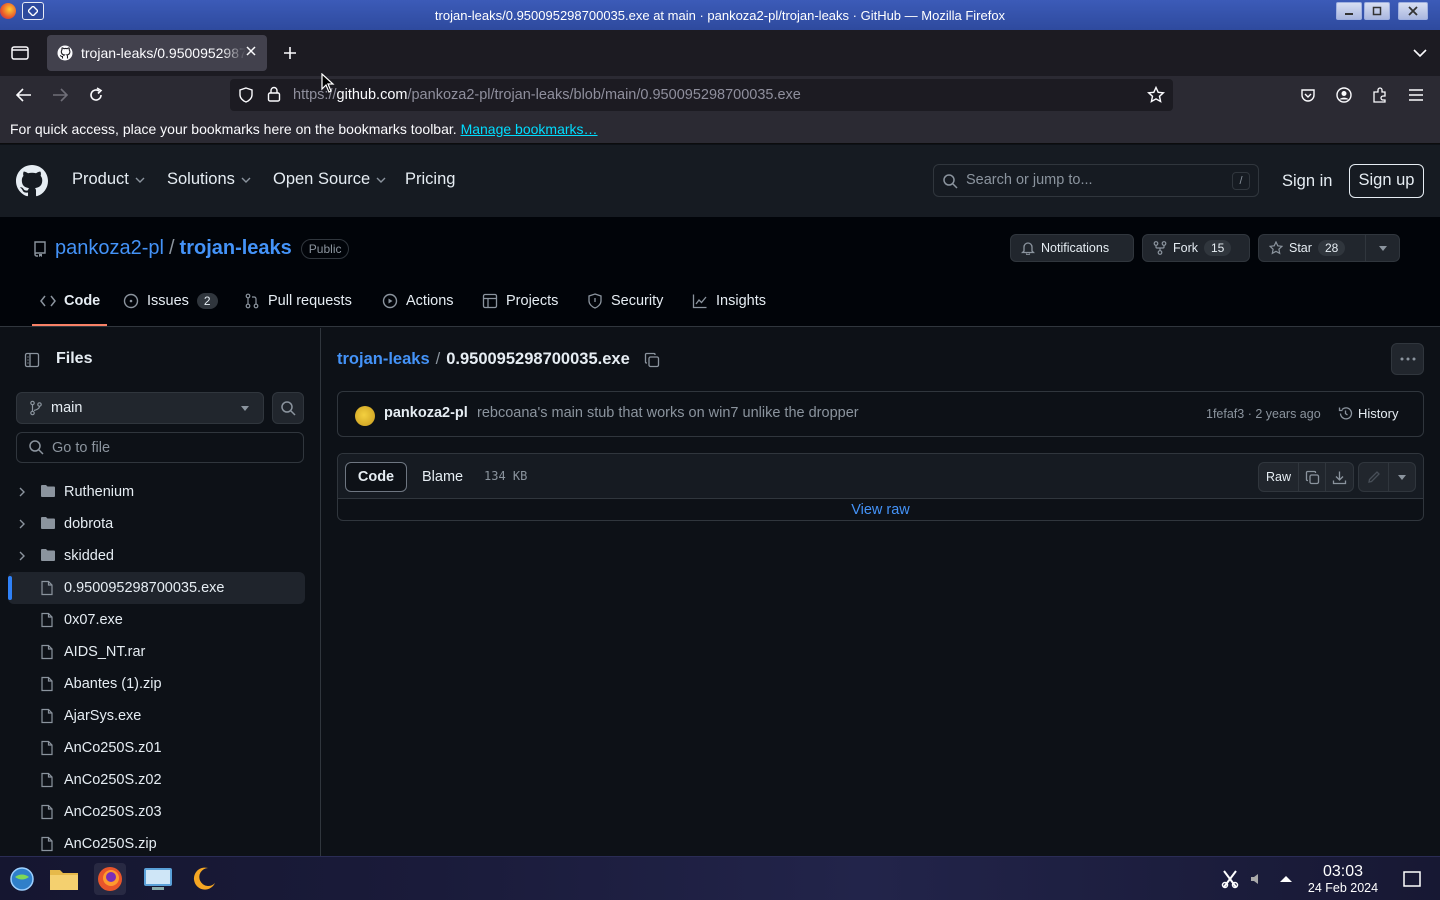 The image size is (1440, 900). What do you see at coordinates (1339, 477) in the screenshot?
I see `download-button` at bounding box center [1339, 477].